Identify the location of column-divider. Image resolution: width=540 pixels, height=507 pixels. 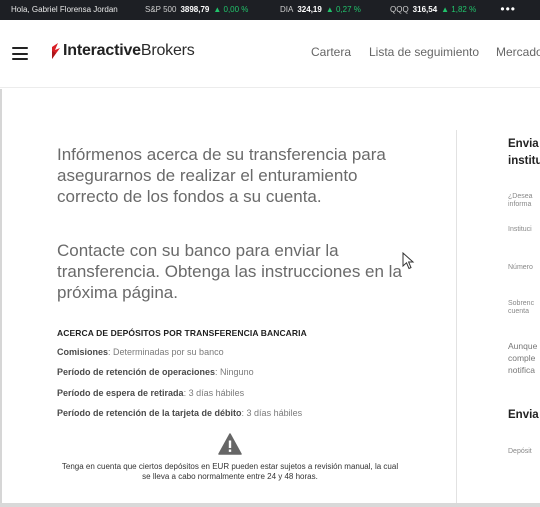
(456, 318).